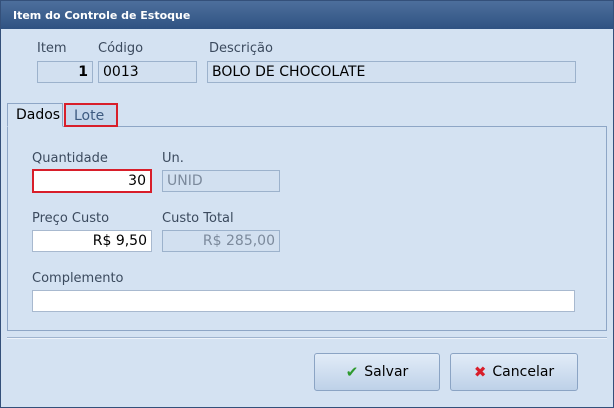 The image size is (614, 408). What do you see at coordinates (52, 48) in the screenshot?
I see `item-label: Item` at bounding box center [52, 48].